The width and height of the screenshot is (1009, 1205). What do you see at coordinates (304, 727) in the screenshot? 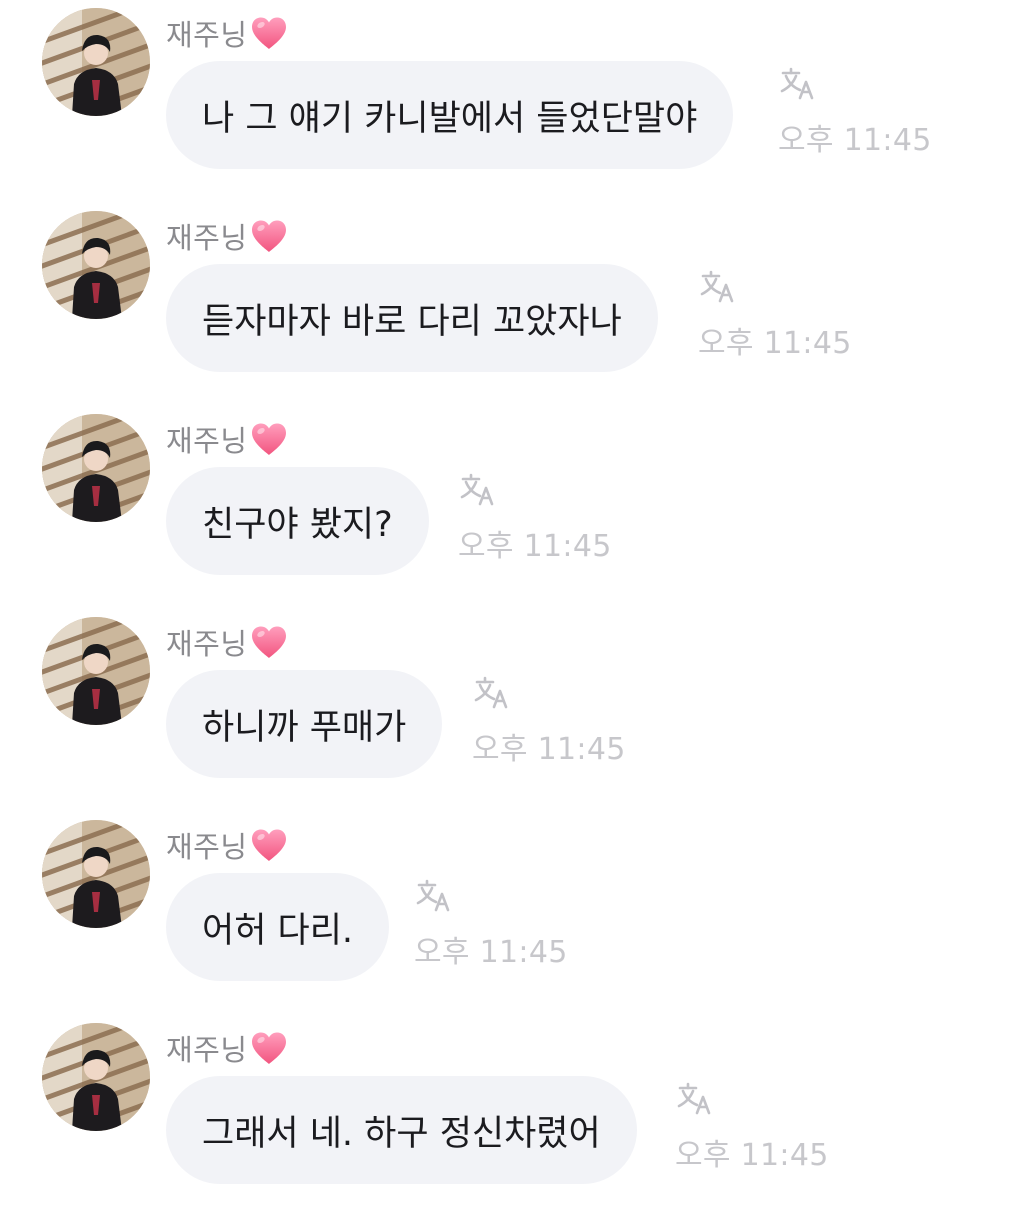
I see `message-text: 하니까 푸매가` at bounding box center [304, 727].